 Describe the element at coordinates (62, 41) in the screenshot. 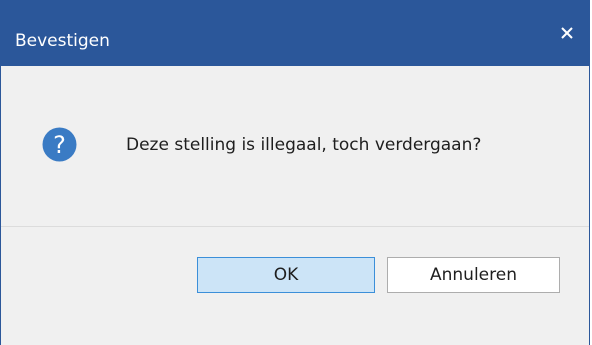

I see `dialog-title: Bevestigen` at that location.